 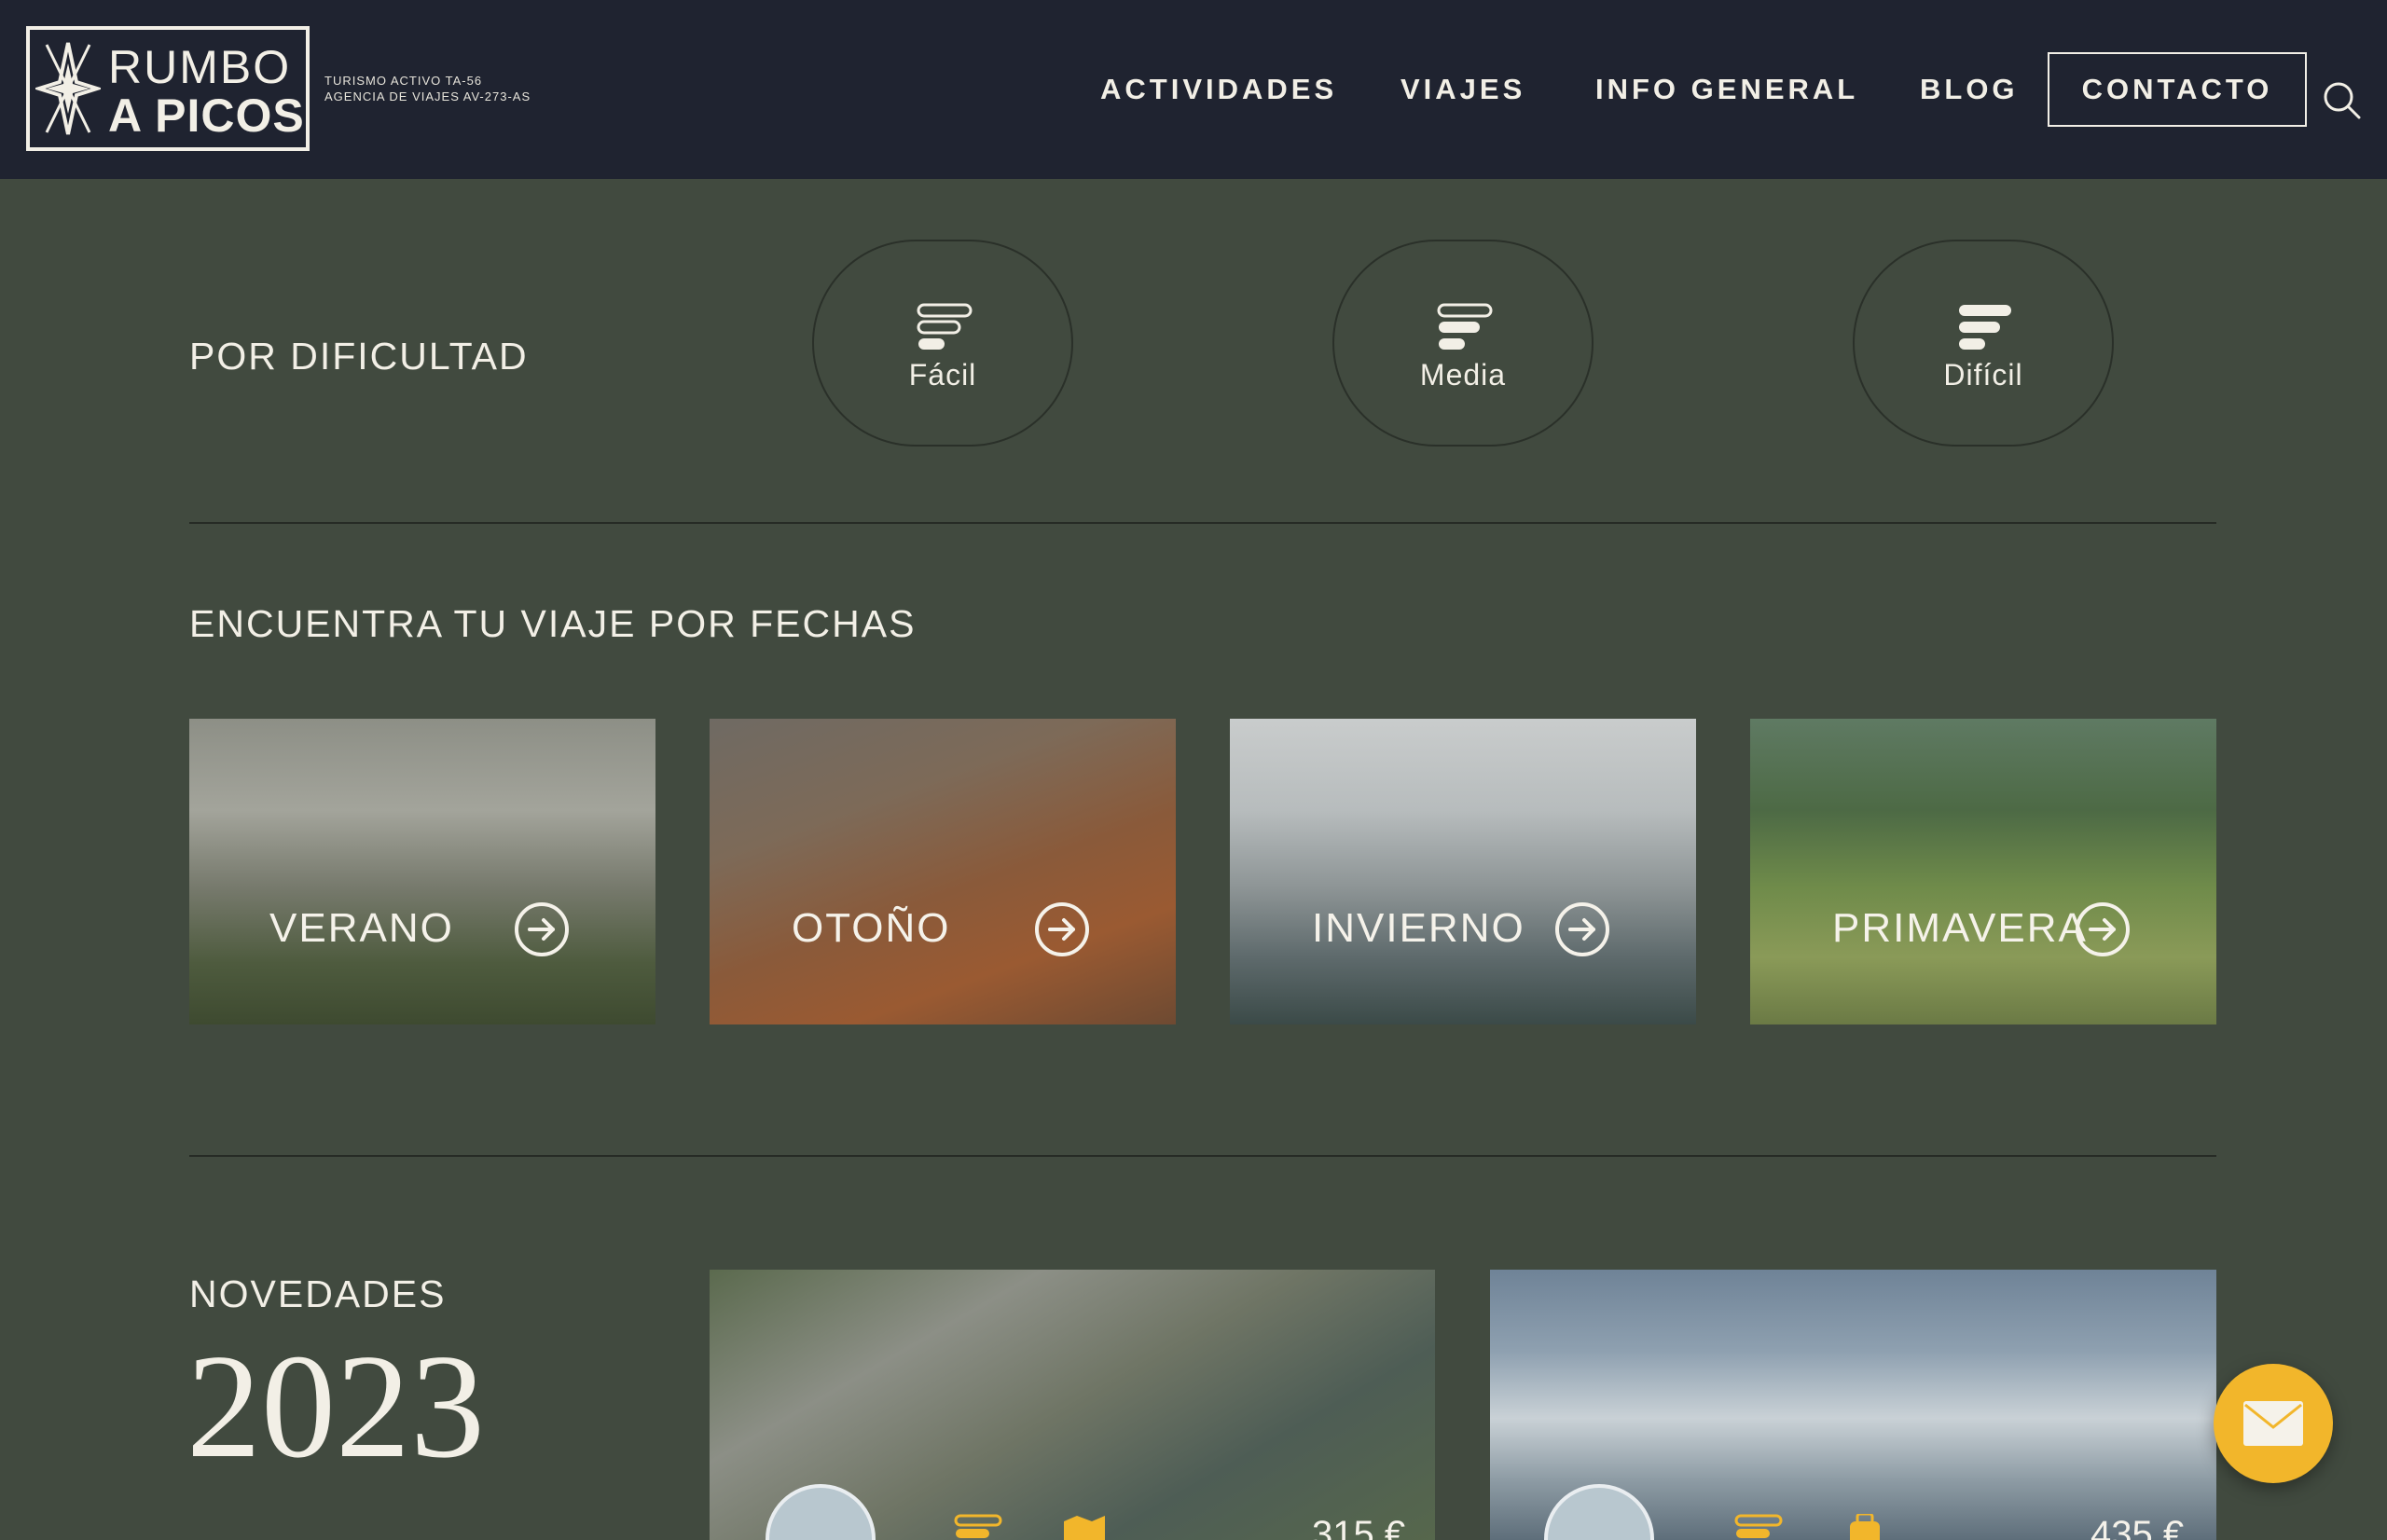 I want to click on backpack-icon, so click(x=1865, y=1527).